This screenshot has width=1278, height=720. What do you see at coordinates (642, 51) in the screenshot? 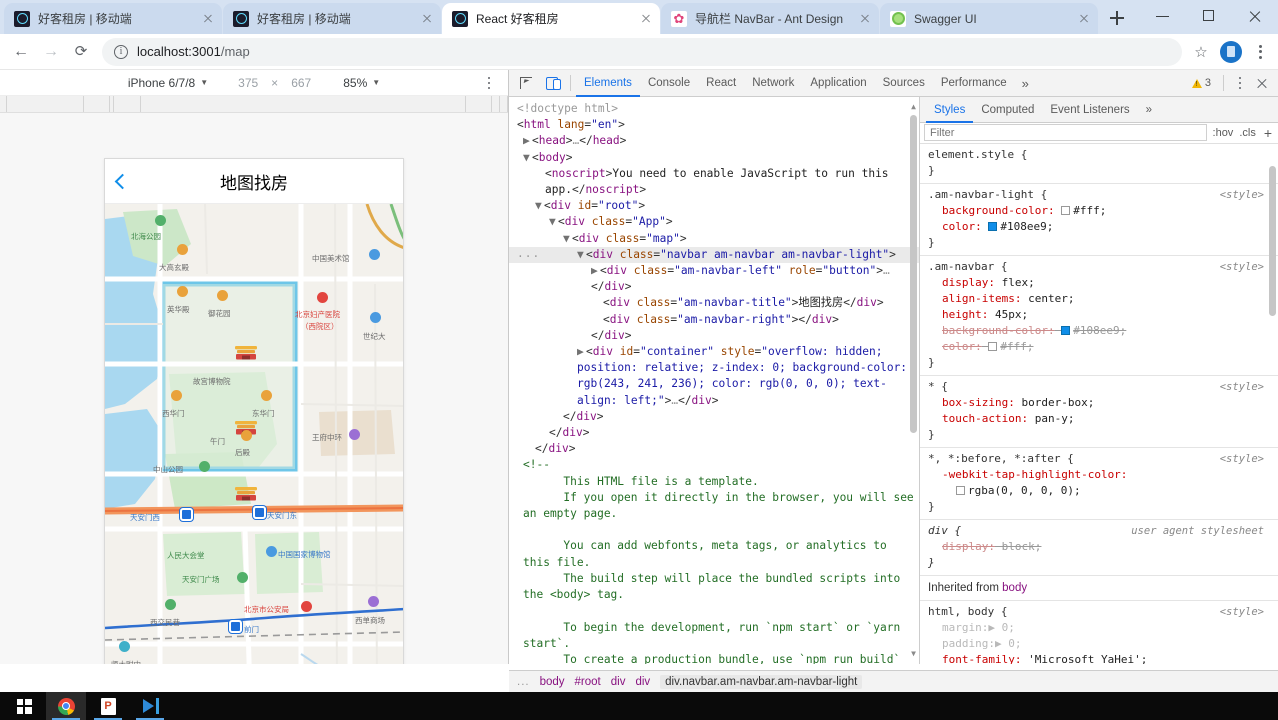
I see `address-bar: i localhost:3001/map` at bounding box center [642, 51].